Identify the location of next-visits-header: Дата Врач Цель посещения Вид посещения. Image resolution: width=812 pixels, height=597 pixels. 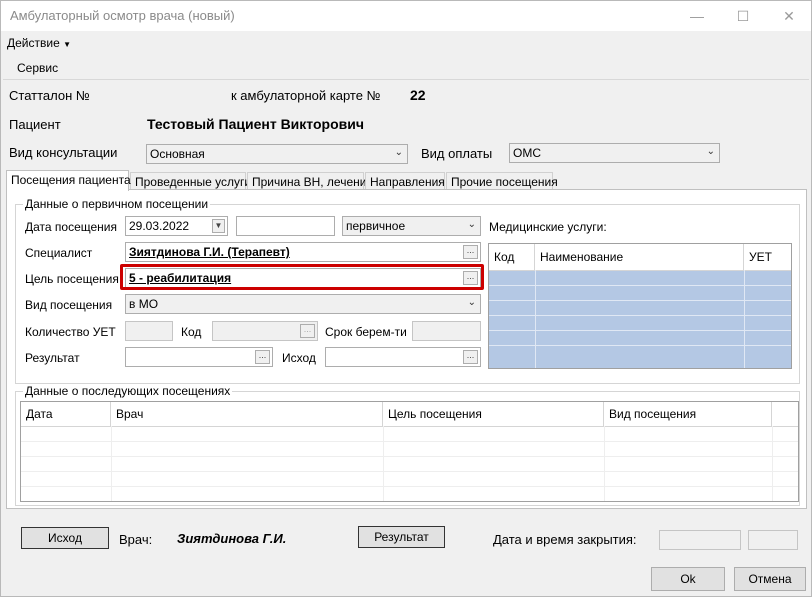
(409, 414).